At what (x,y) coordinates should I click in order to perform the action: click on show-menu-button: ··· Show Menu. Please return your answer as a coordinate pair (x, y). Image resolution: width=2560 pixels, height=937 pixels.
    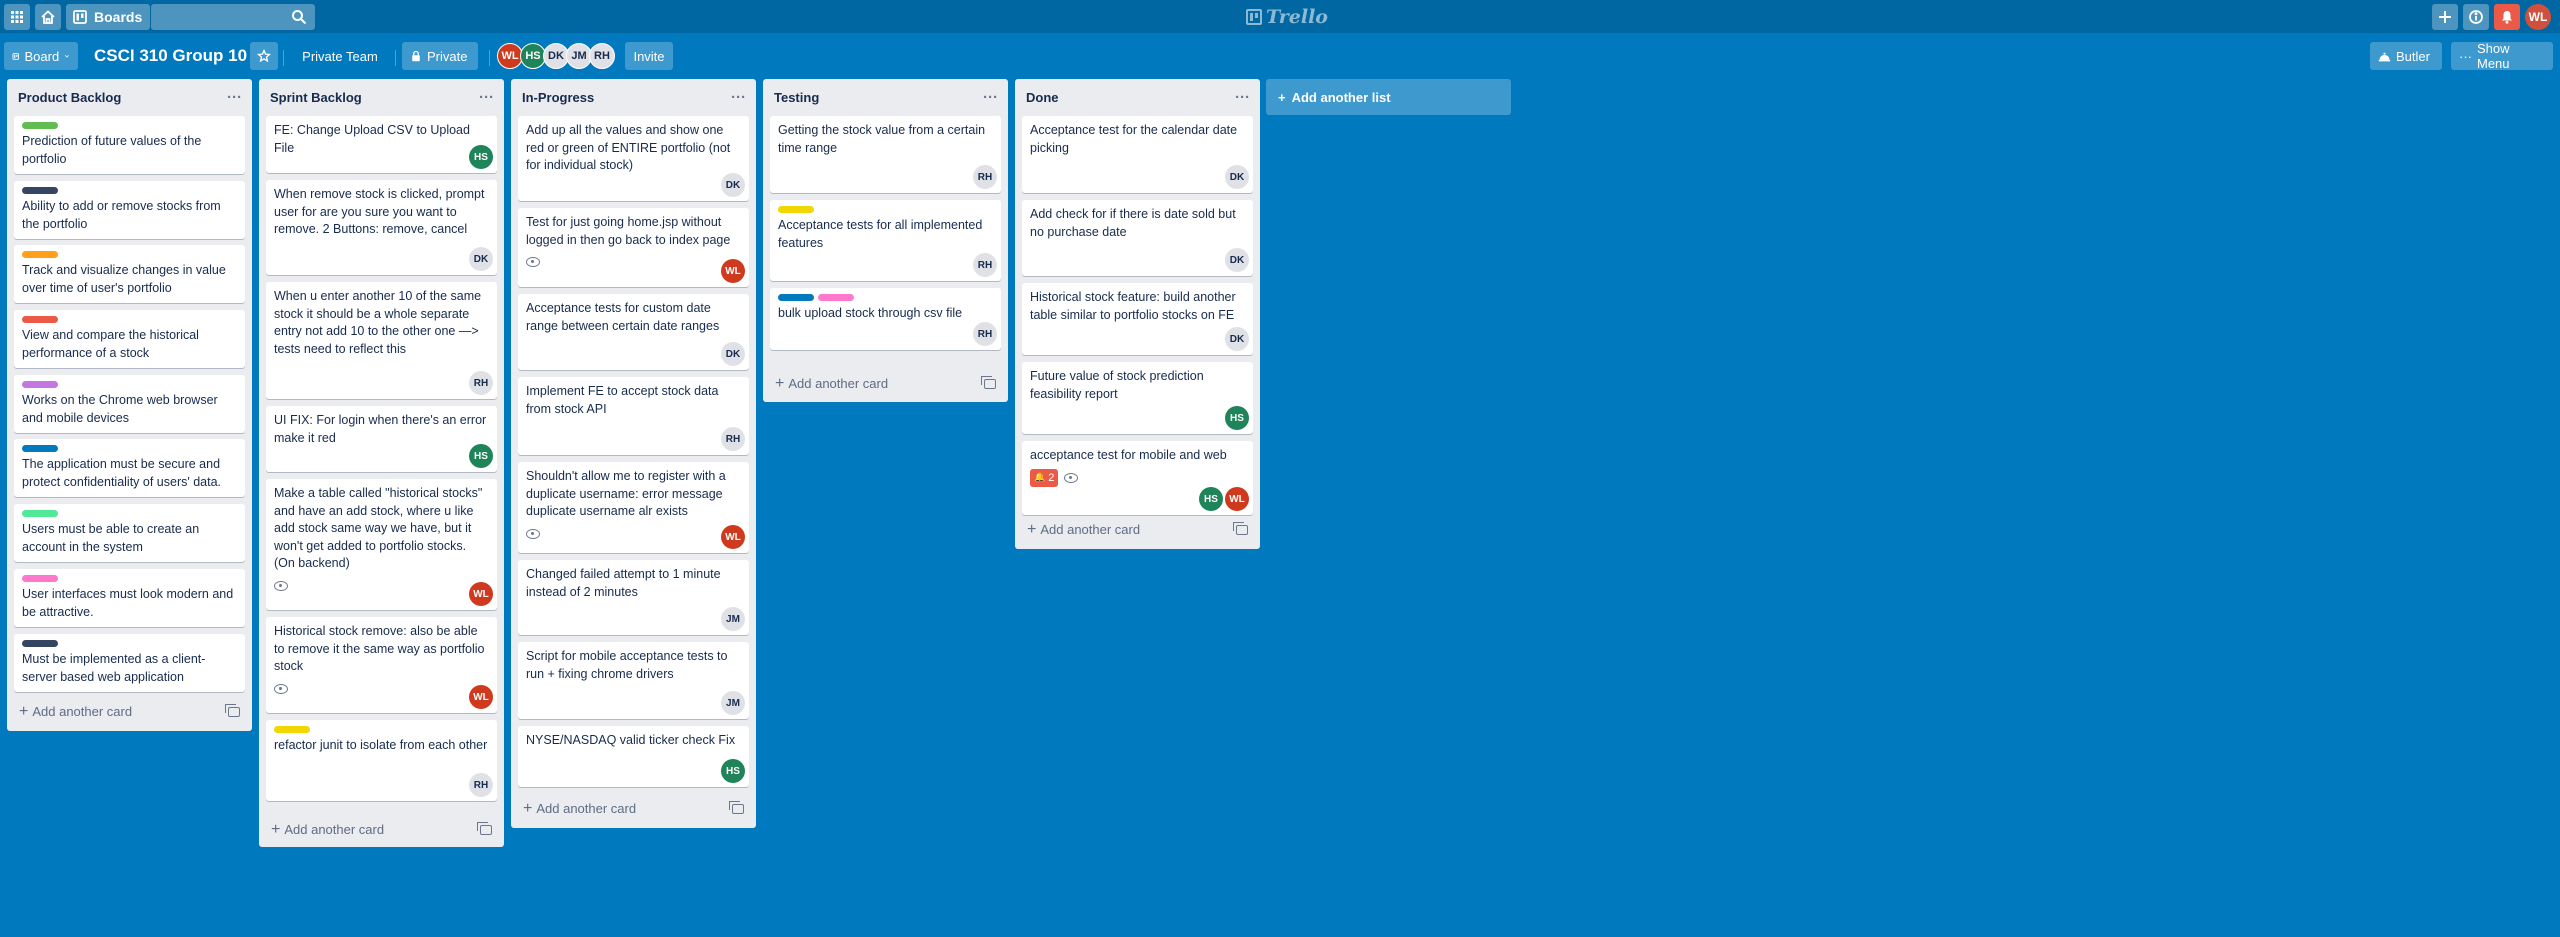
    Looking at the image, I should click on (2502, 56).